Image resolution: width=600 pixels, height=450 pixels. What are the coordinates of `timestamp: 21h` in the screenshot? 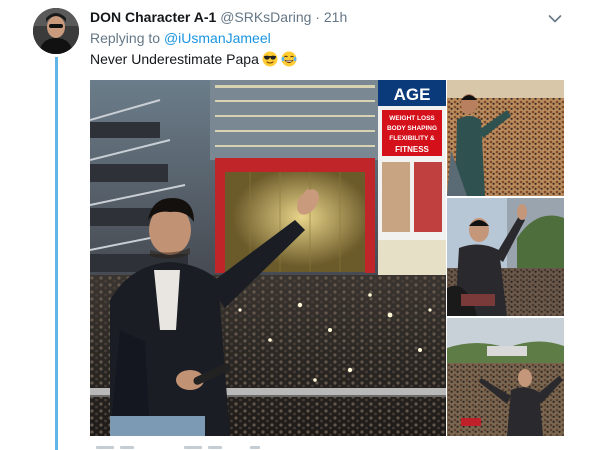 It's located at (335, 17).